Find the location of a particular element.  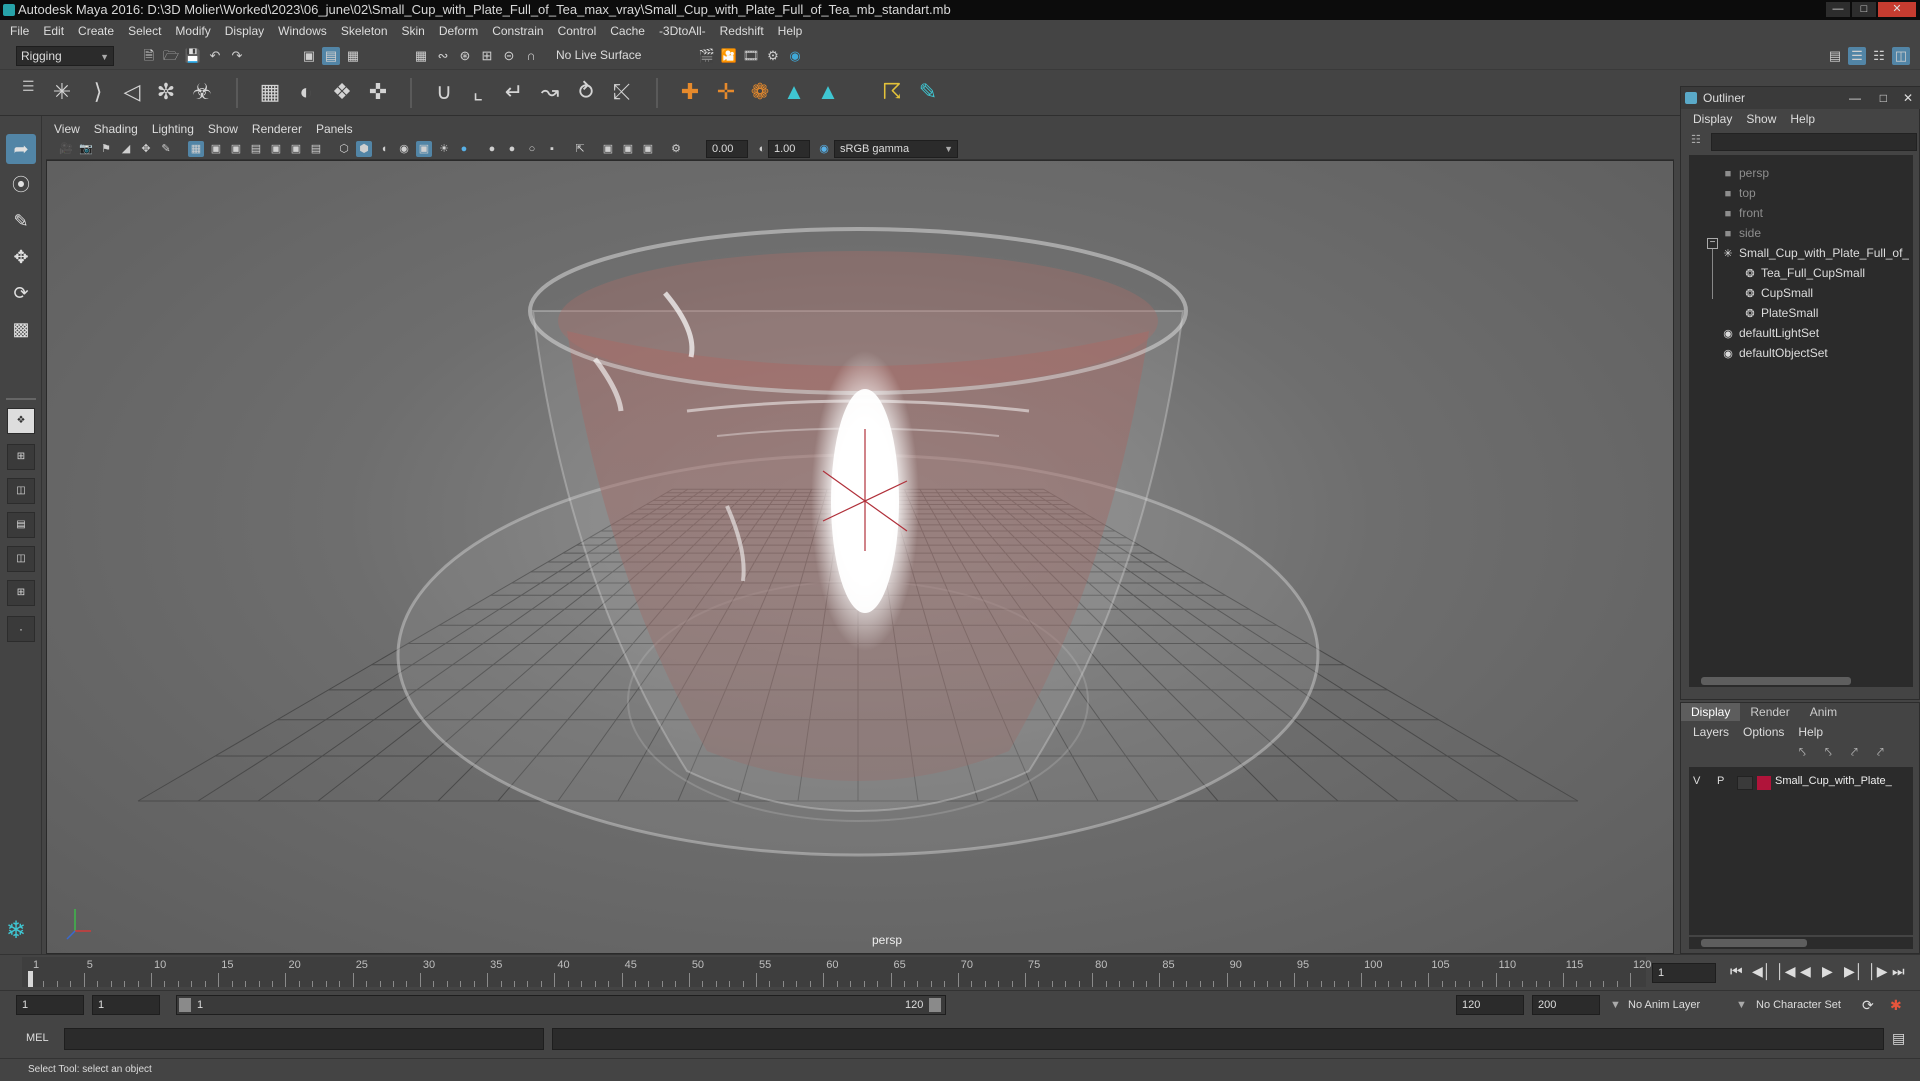

isolate-select-icon: ⇱ is located at coordinates (580, 149).